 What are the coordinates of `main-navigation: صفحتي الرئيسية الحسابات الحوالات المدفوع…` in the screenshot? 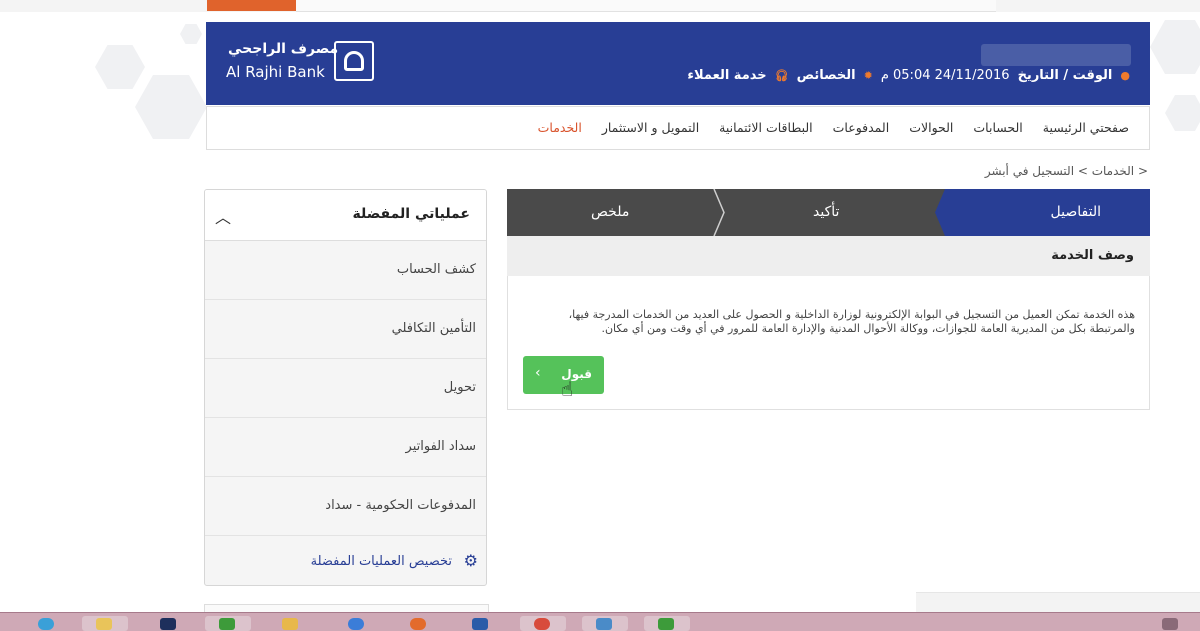 It's located at (678, 128).